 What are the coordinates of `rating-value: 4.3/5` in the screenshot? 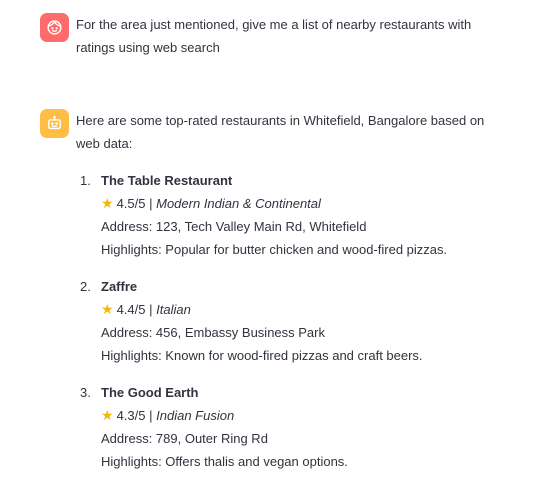 It's located at (131, 415).